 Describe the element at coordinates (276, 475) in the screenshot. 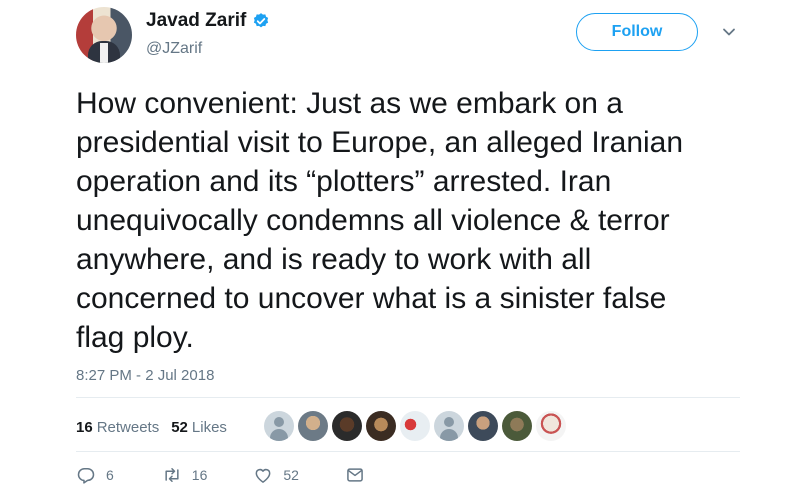

I see `like-action: 52` at that location.